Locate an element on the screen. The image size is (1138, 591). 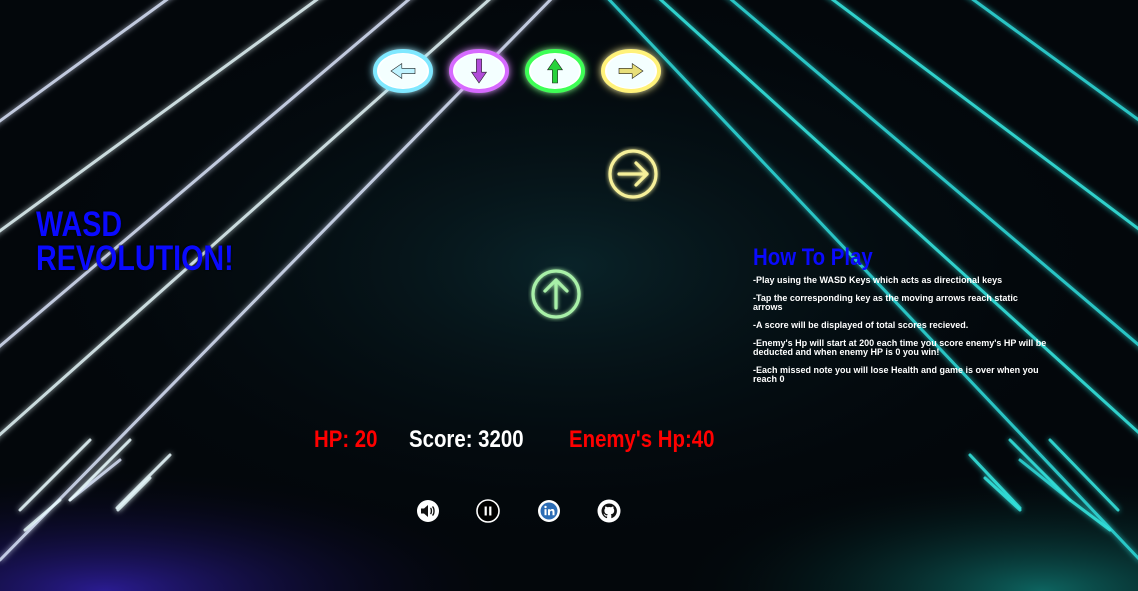
github-button is located at coordinates (609, 511).